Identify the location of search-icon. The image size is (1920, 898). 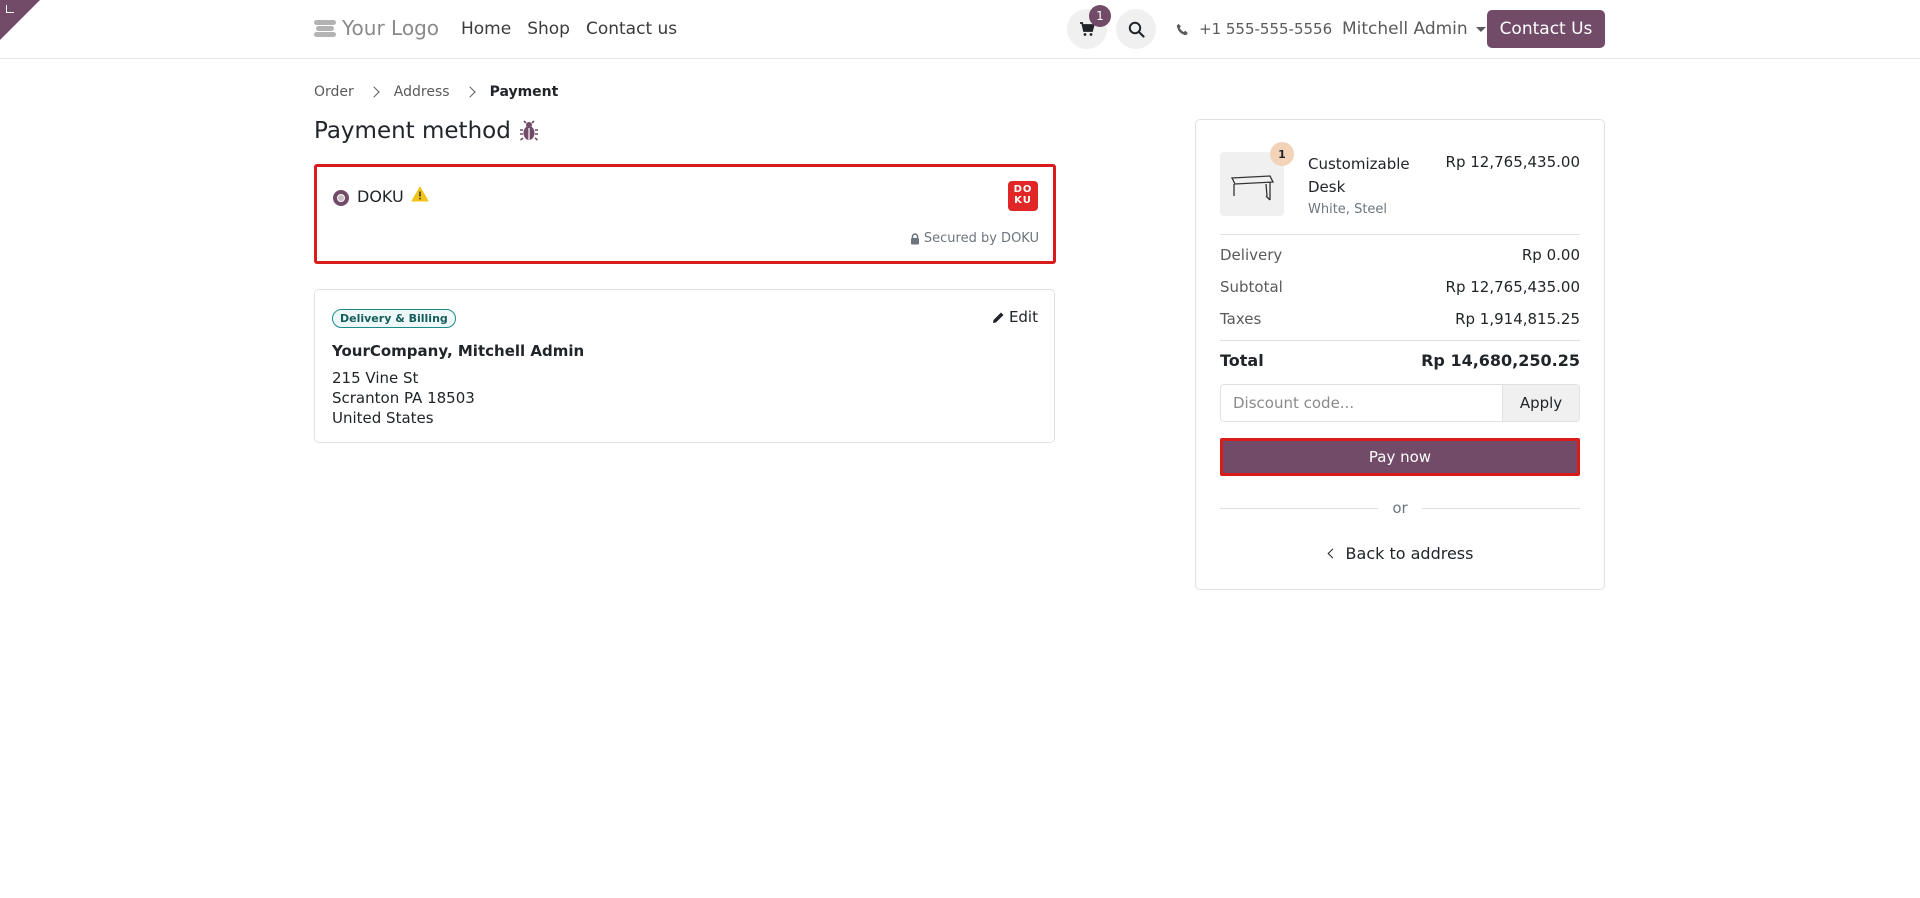
(1136, 29).